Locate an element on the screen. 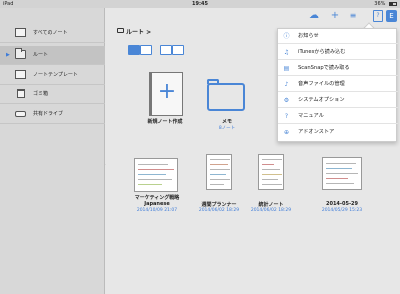  menu-item-manual: ? マニュアル is located at coordinates (338, 116).